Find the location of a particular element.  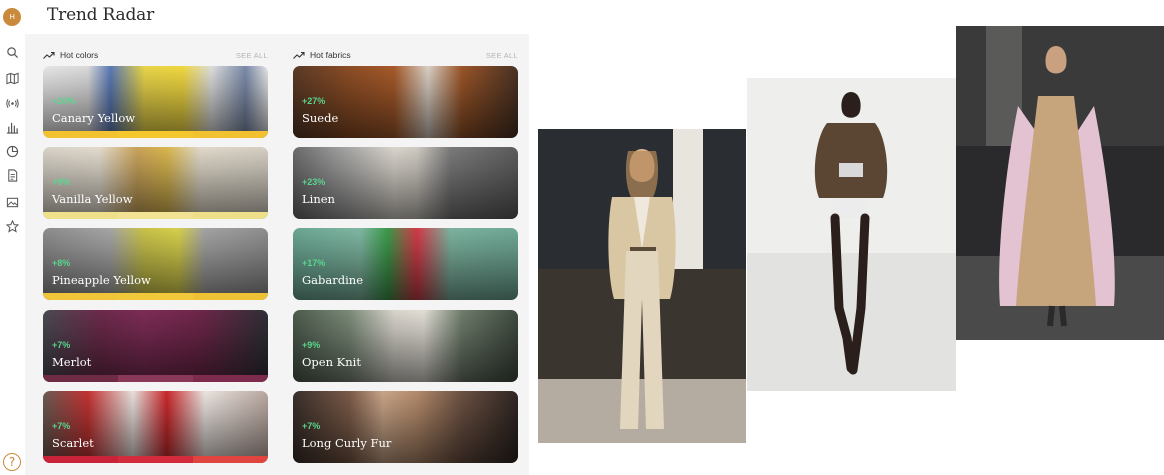

fabric-card-open-knit: +9% Open Knit is located at coordinates (405, 346).